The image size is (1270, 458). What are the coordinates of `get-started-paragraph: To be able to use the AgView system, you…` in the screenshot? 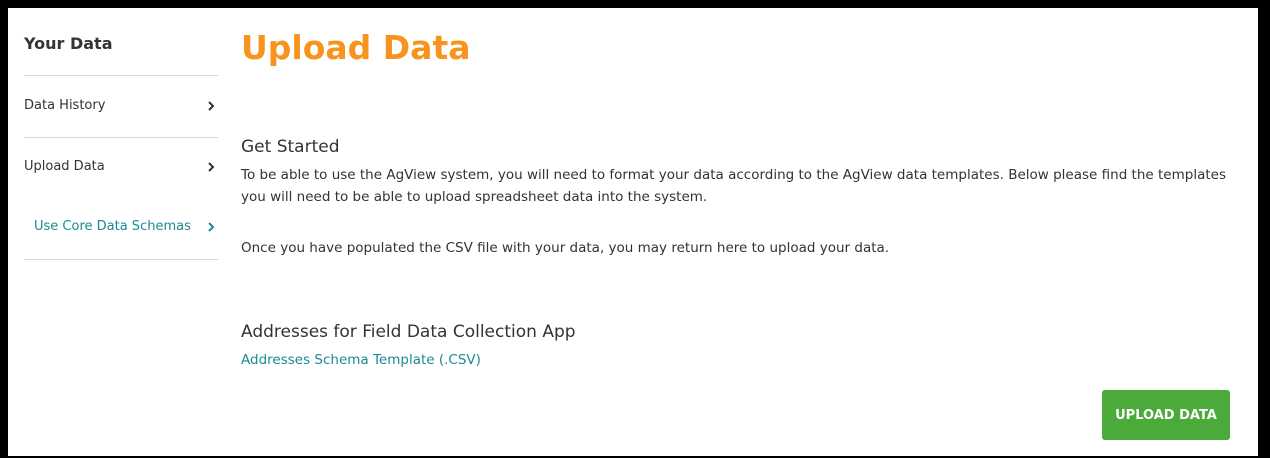 It's located at (733, 186).